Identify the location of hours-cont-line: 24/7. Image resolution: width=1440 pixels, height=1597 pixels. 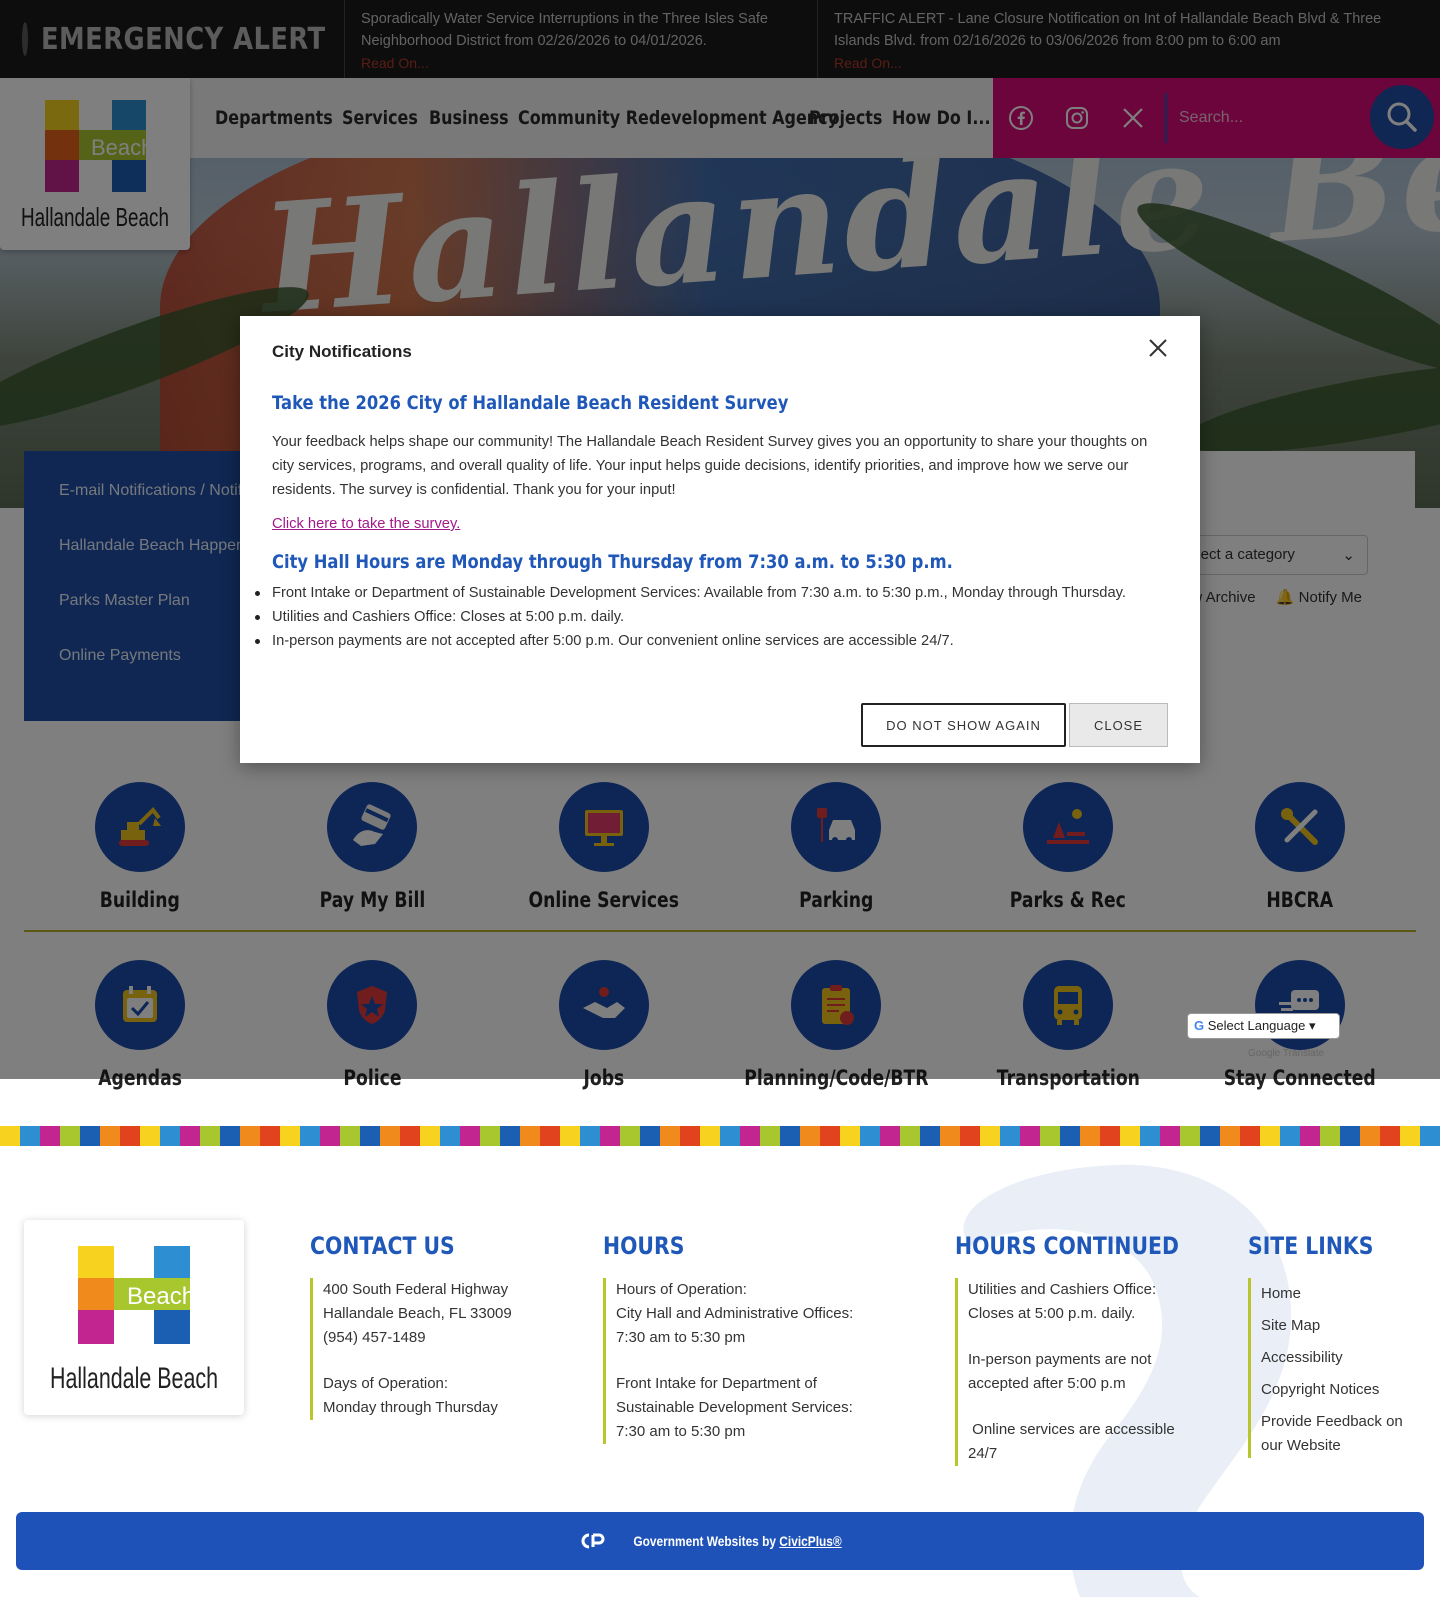
(983, 1453).